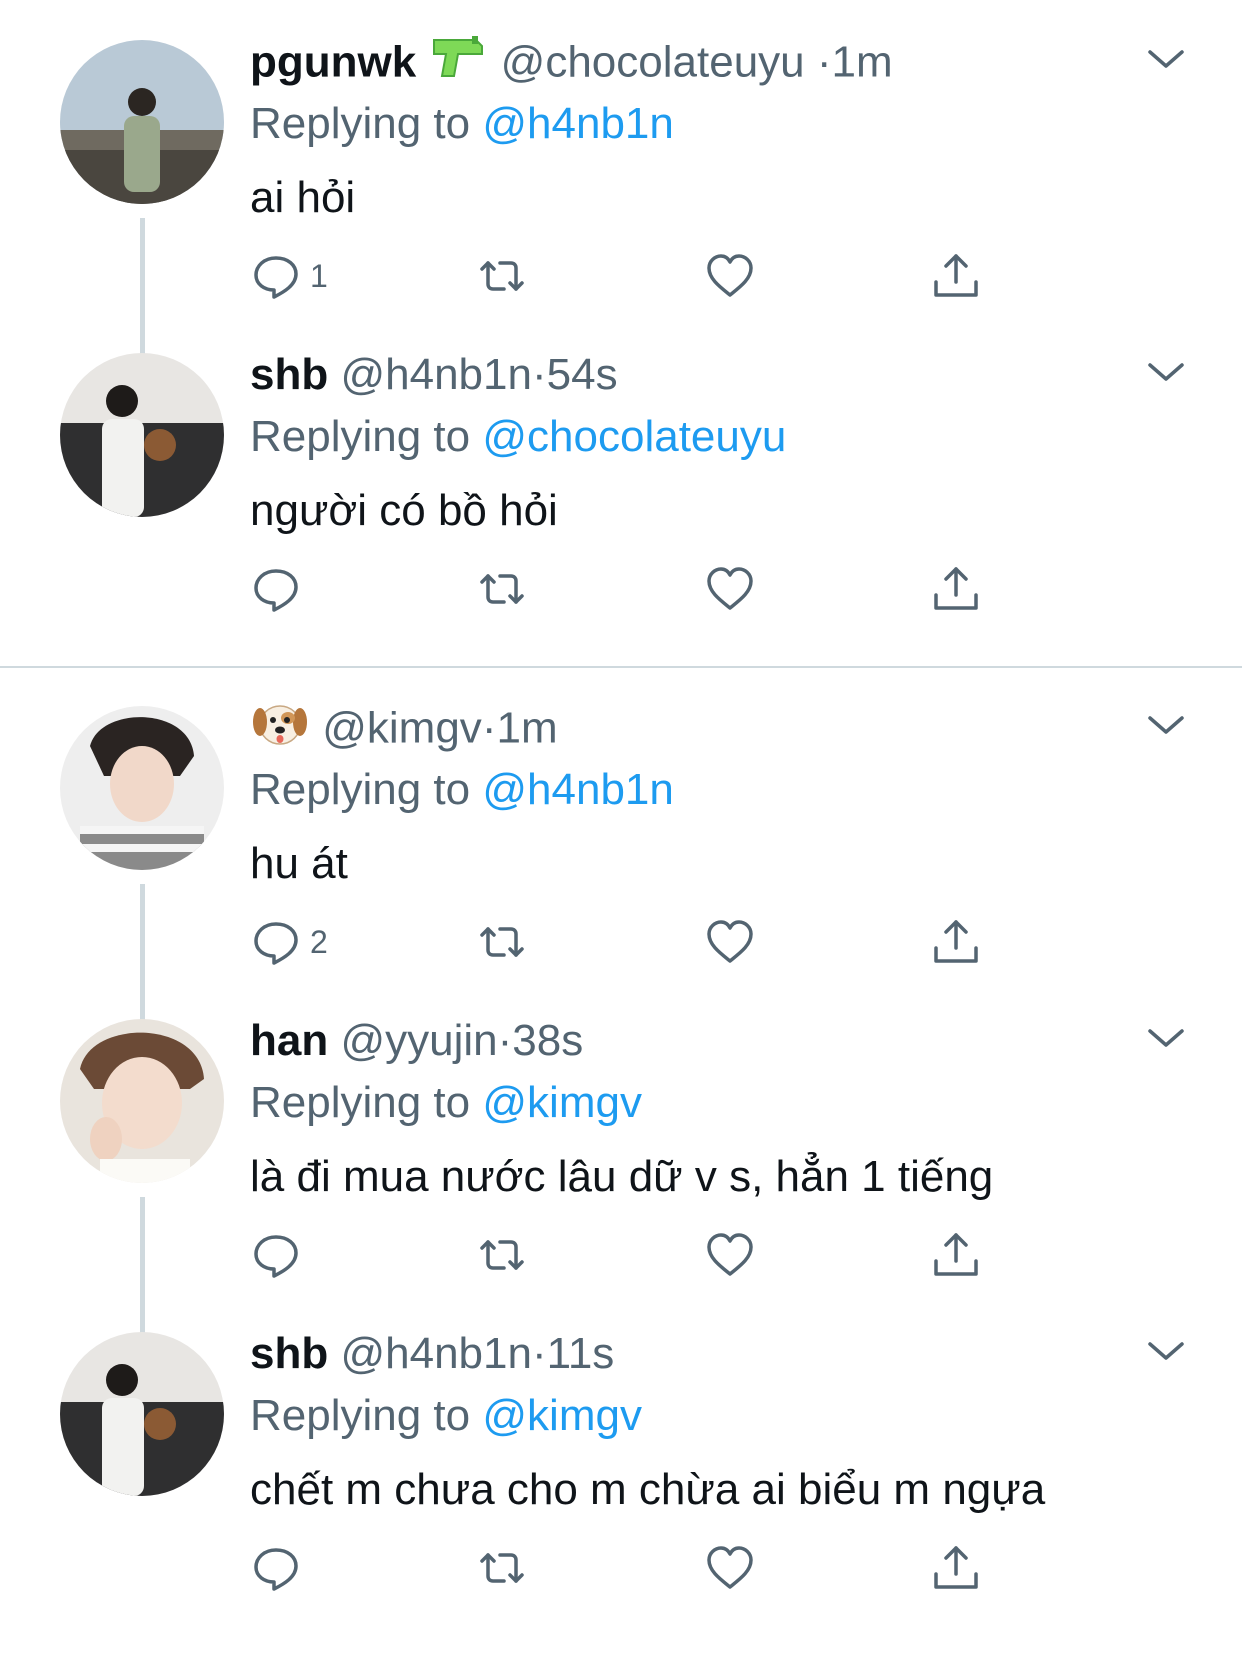 Image resolution: width=1242 pixels, height=1663 pixels. I want to click on handle: @chocolateuyu, so click(653, 62).